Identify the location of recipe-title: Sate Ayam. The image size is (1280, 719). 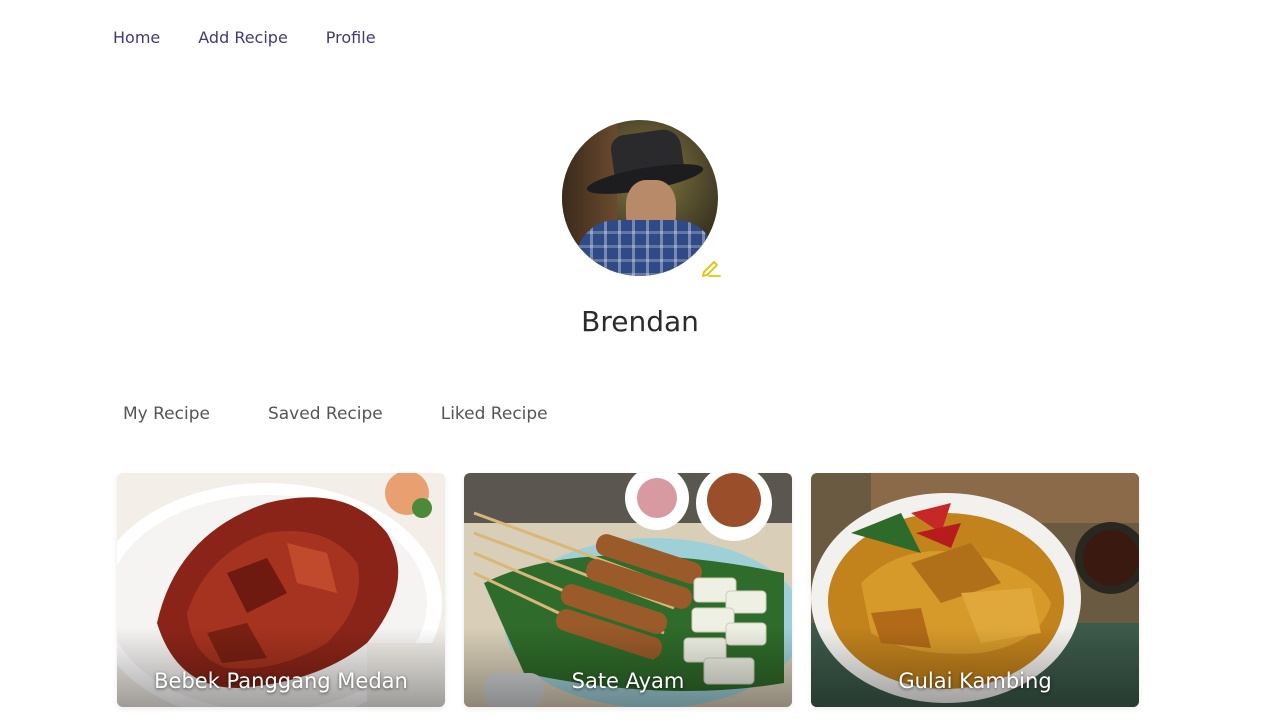
(628, 681).